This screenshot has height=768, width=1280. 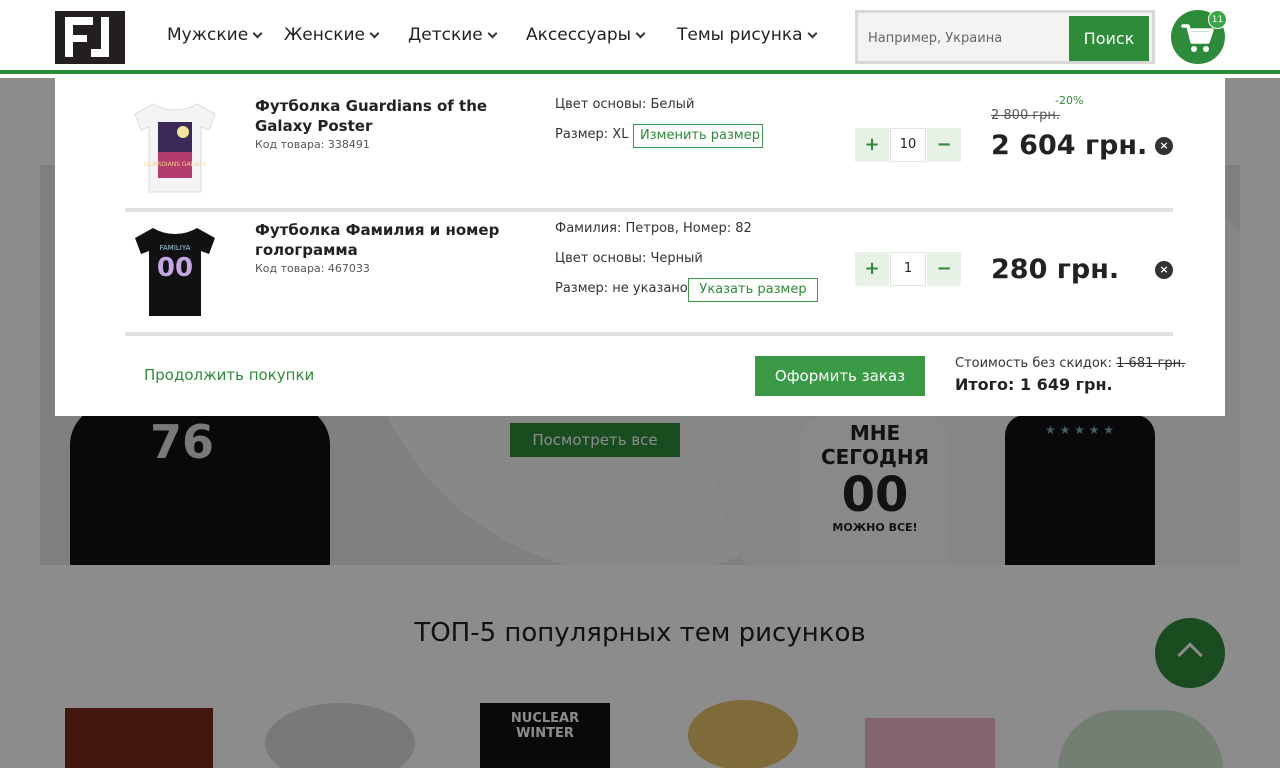 I want to click on item-price: 2 604 грн., so click(x=1069, y=145).